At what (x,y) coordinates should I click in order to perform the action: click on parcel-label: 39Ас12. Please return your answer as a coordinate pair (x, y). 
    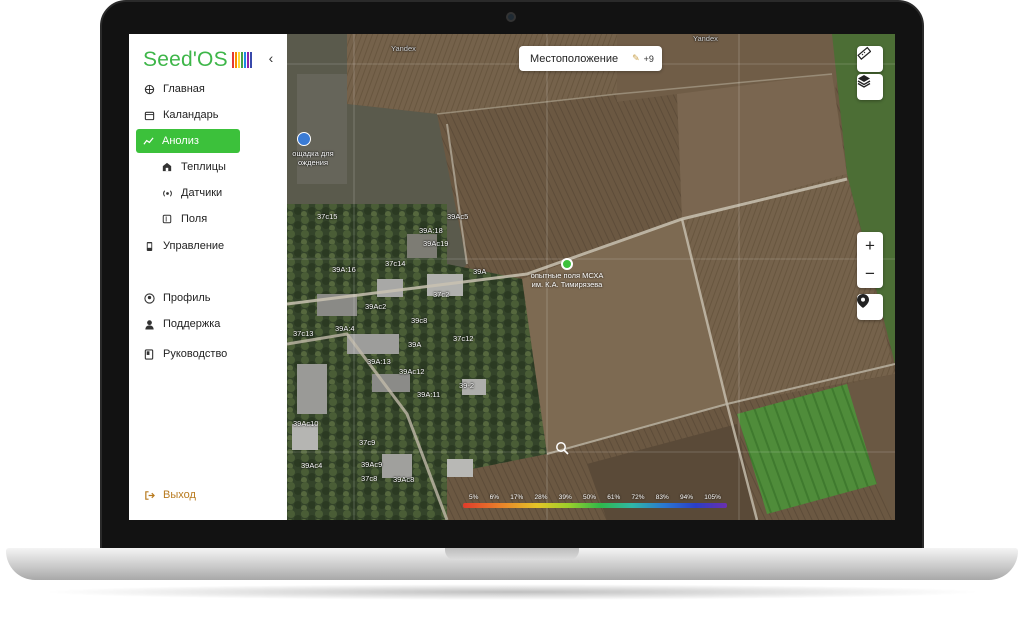
    Looking at the image, I should click on (412, 371).